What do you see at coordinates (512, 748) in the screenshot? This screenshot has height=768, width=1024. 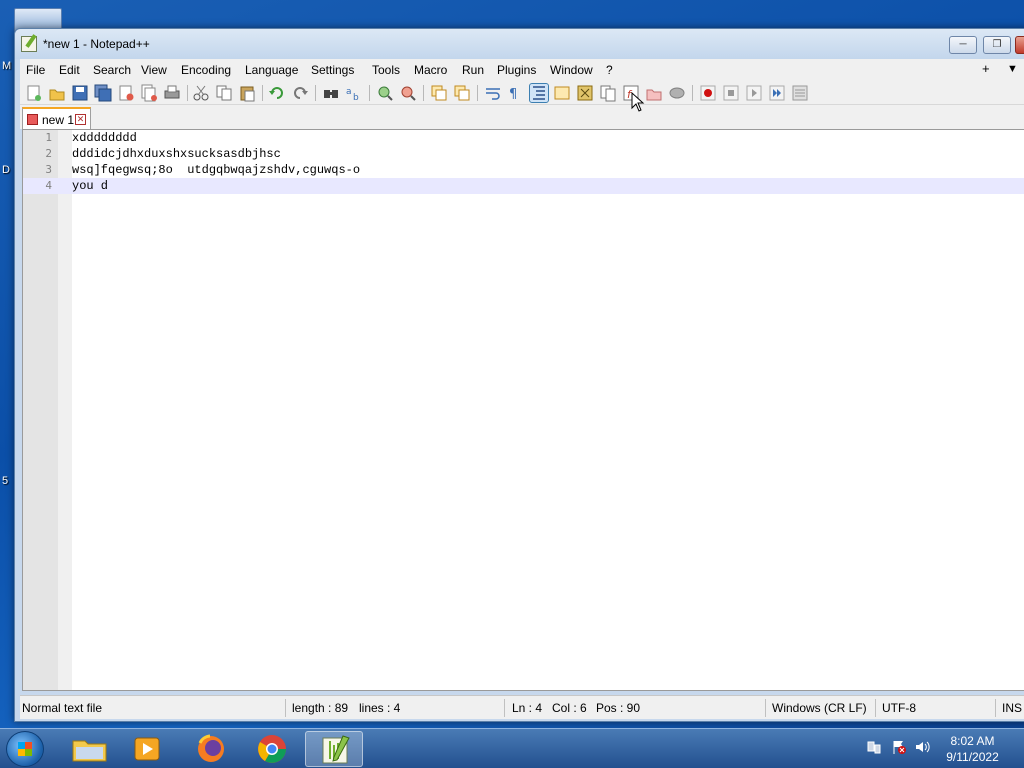 I see `taskbar: 8:02 AM 9/11/2022` at bounding box center [512, 748].